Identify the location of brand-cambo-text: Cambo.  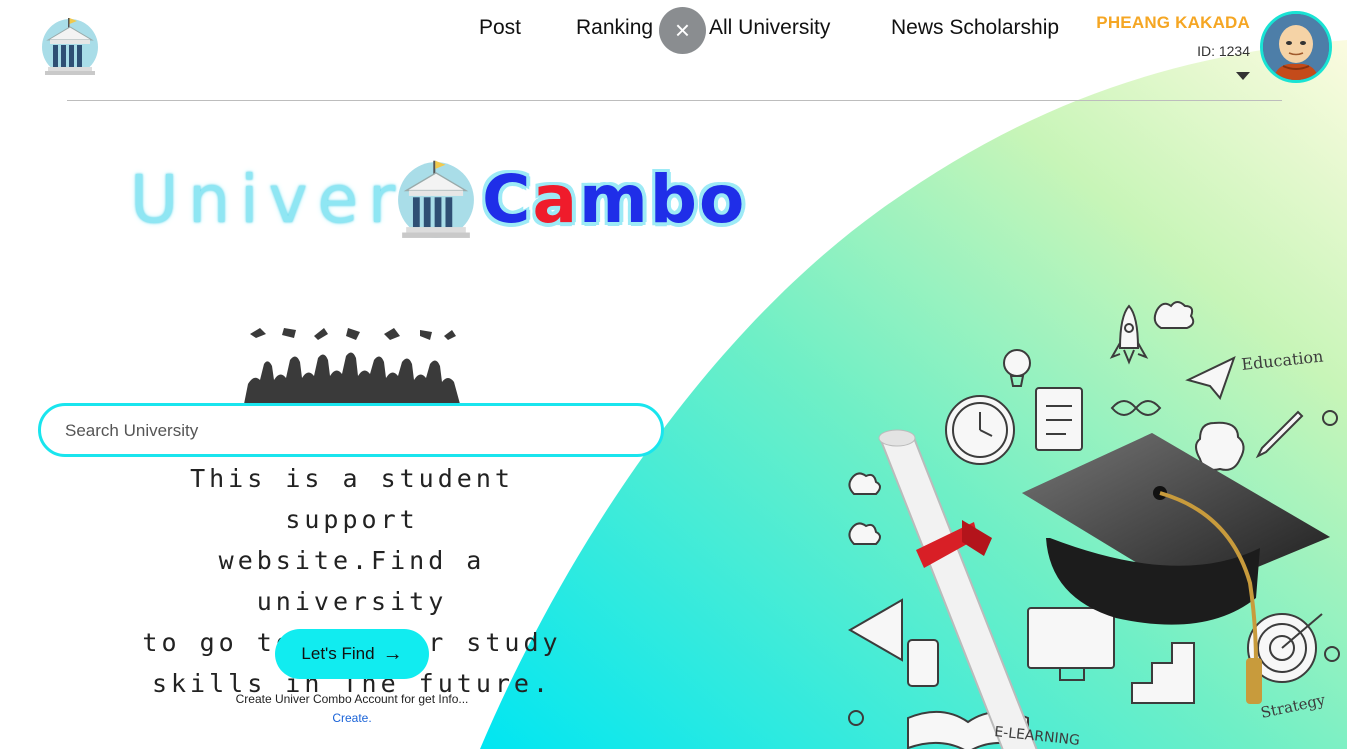
(614, 200).